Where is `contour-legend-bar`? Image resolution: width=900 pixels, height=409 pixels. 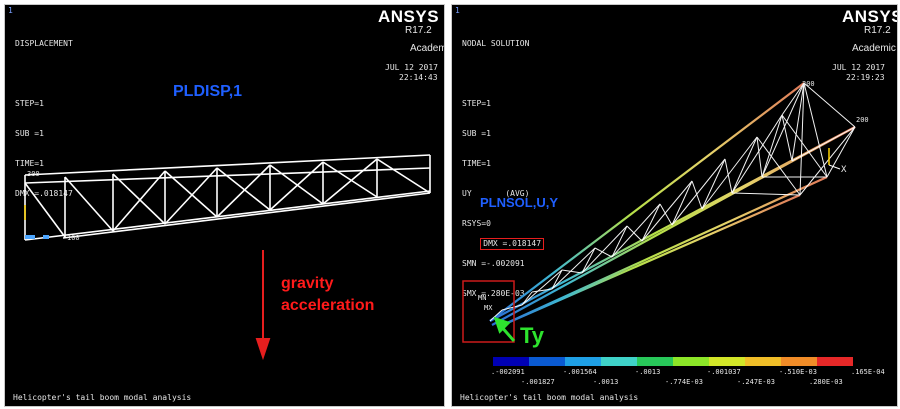
contour-legend-bar is located at coordinates (673, 361).